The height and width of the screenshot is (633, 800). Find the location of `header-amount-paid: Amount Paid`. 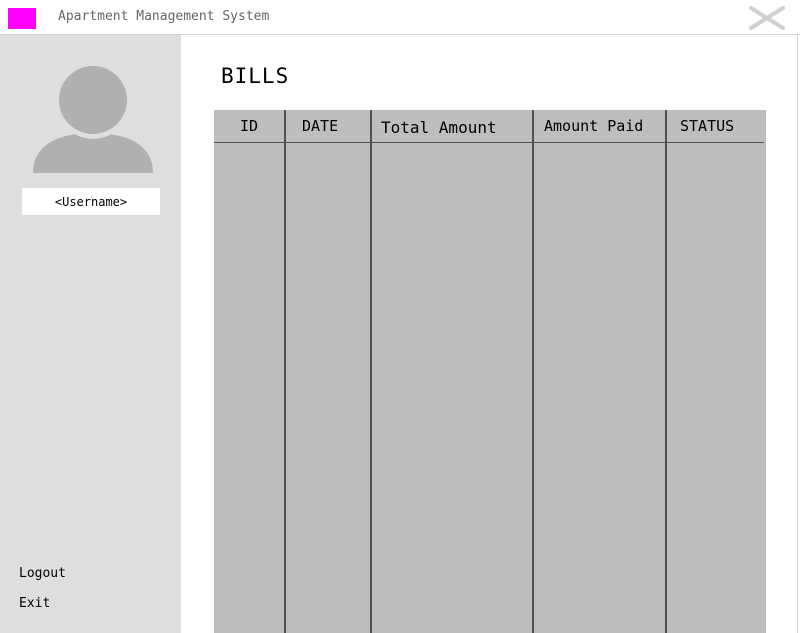

header-amount-paid: Amount Paid is located at coordinates (593, 126).